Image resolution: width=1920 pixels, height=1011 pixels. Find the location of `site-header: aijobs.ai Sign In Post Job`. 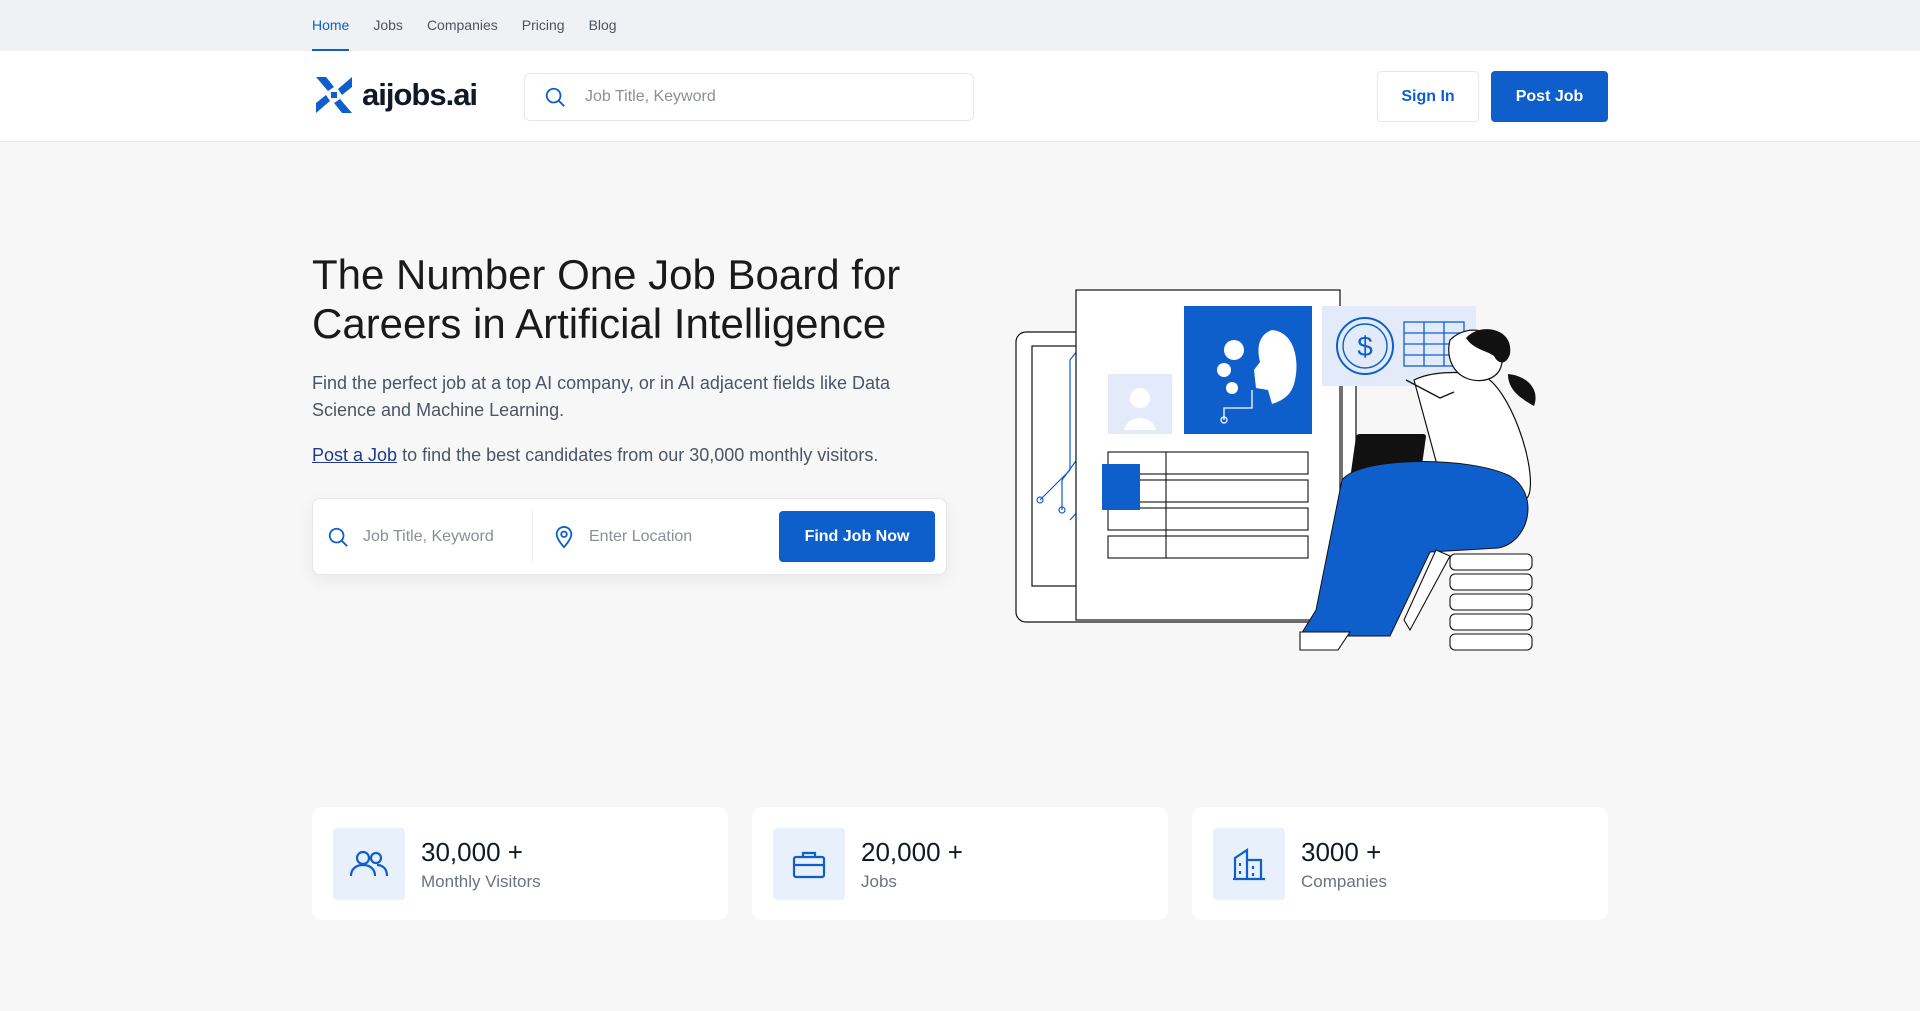

site-header: aijobs.ai Sign In Post Job is located at coordinates (960, 96).